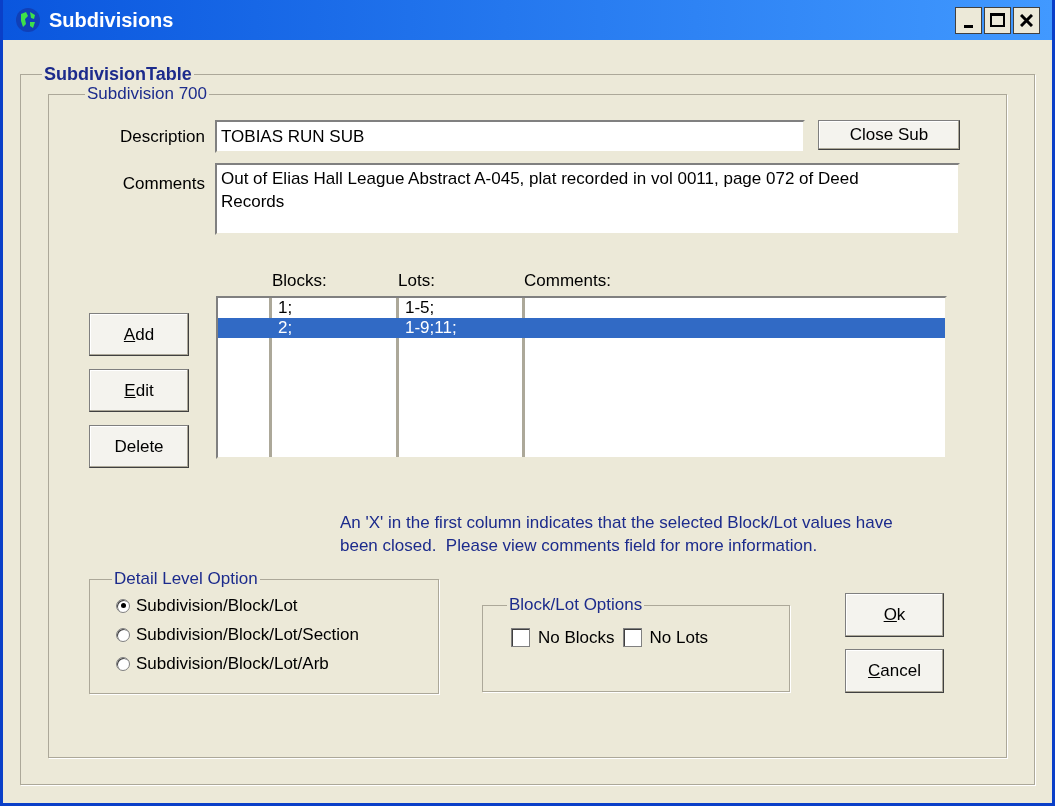 This screenshot has height=806, width=1055. I want to click on close-sub-button: Close Sub, so click(889, 135).